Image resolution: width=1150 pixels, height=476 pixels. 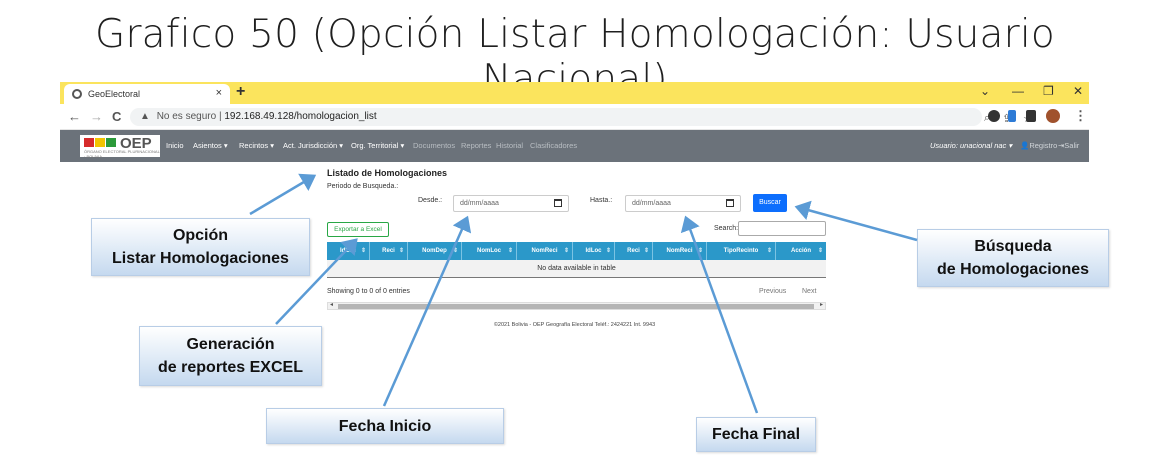 What do you see at coordinates (476, 145) in the screenshot?
I see `menu-reportes: Reportes` at bounding box center [476, 145].